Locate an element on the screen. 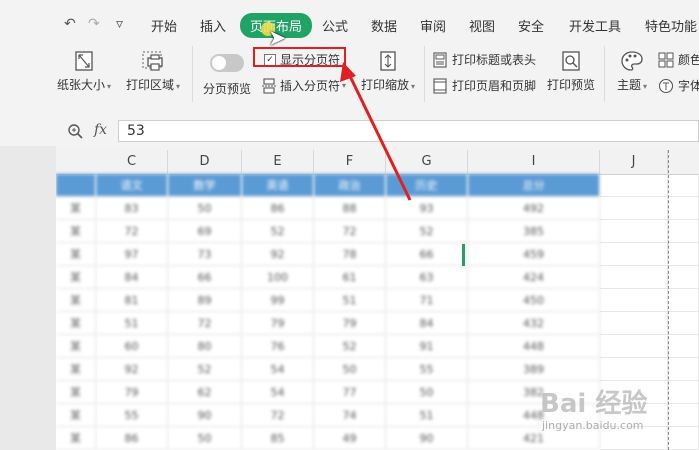 The image size is (699, 450). table-header-cell: 英语 is located at coordinates (278, 185).